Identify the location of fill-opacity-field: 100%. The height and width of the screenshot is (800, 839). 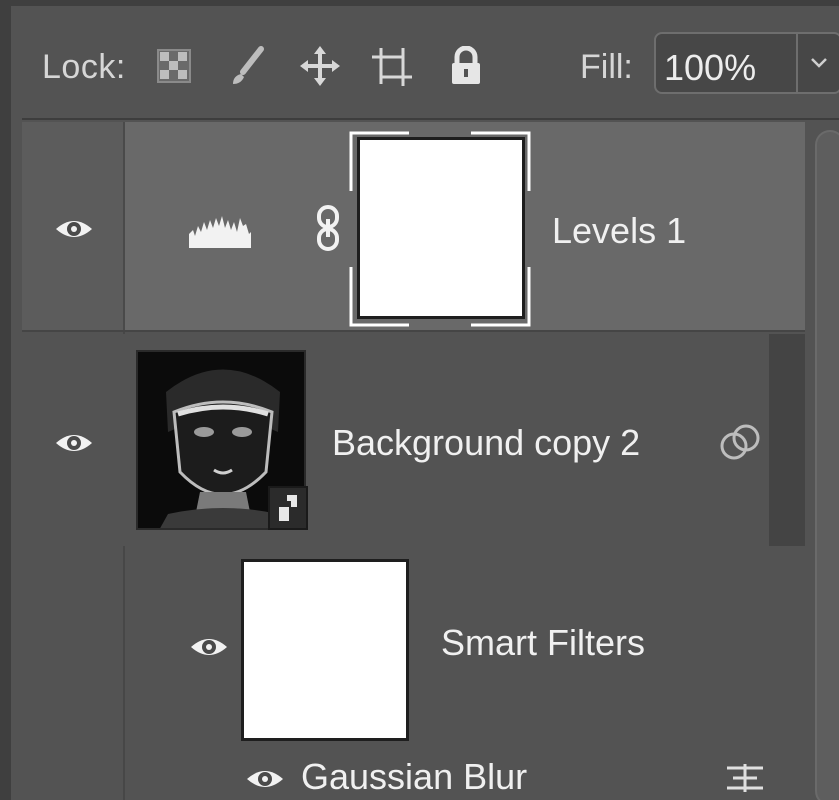
(746, 63).